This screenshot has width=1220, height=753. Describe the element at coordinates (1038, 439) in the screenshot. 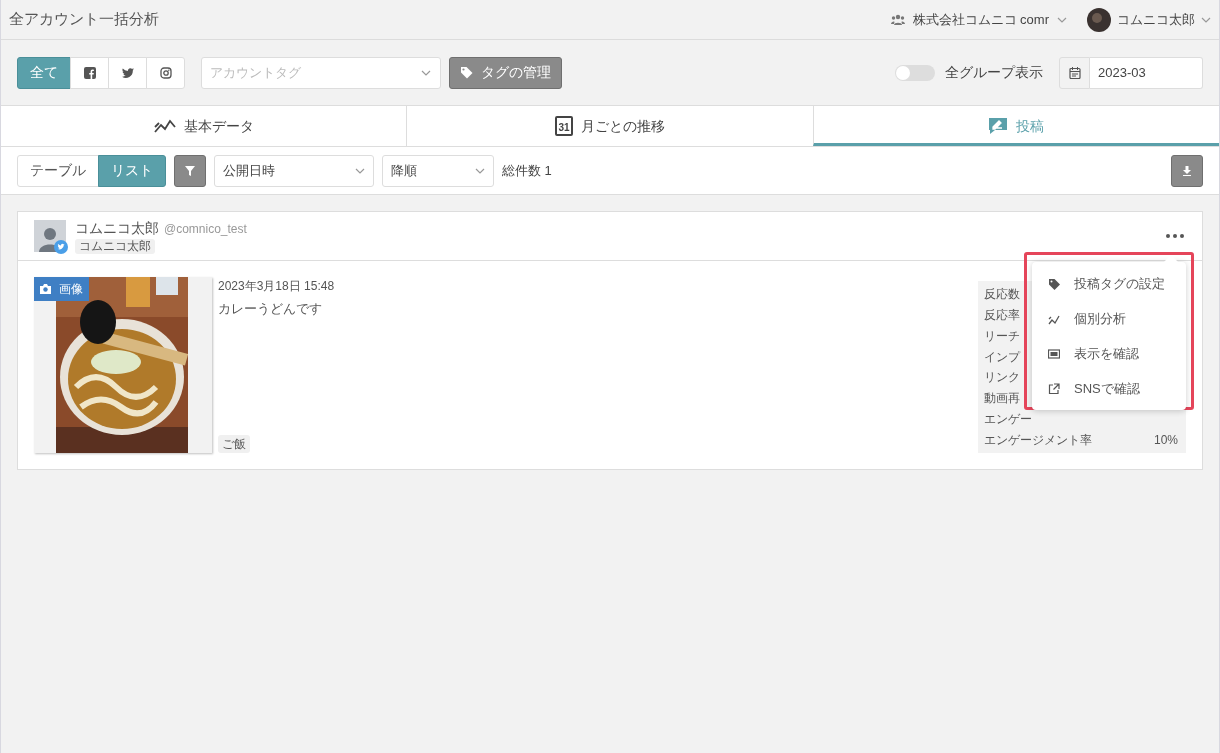

I see `metric-label: エンゲージメント率` at that location.